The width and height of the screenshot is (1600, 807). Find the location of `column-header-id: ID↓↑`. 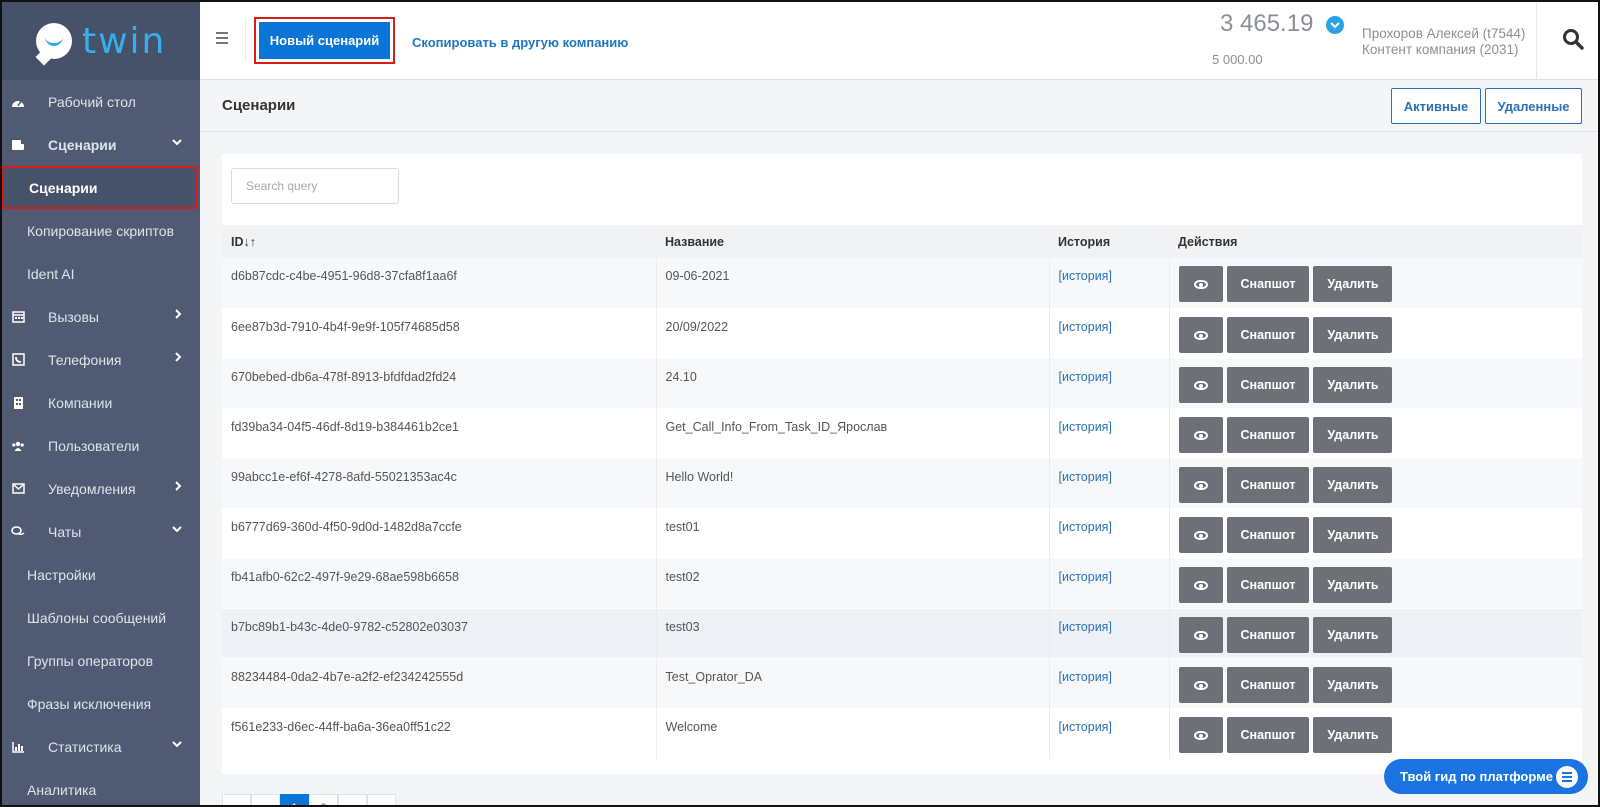

column-header-id: ID↓↑ is located at coordinates (439, 241).